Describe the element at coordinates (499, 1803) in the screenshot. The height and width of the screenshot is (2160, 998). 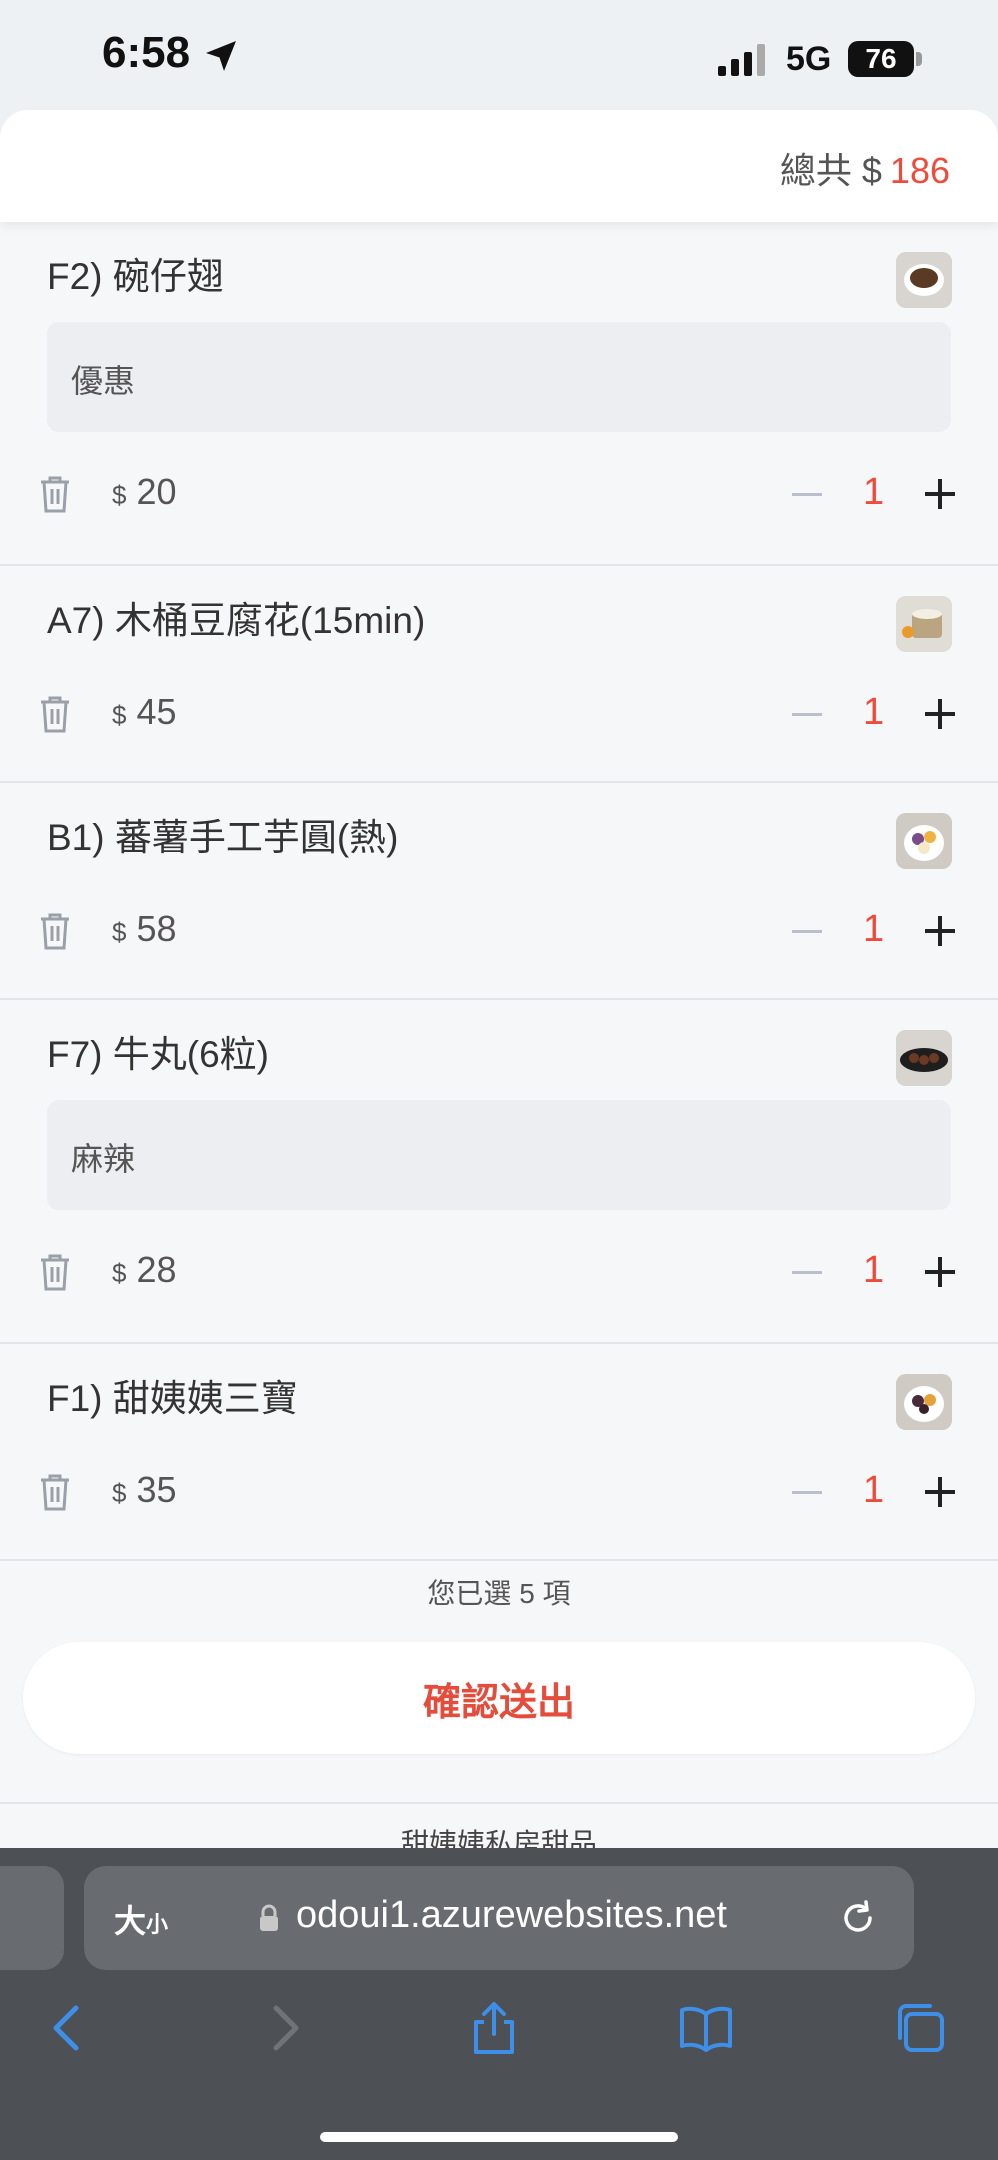
I see `footer-divider` at that location.